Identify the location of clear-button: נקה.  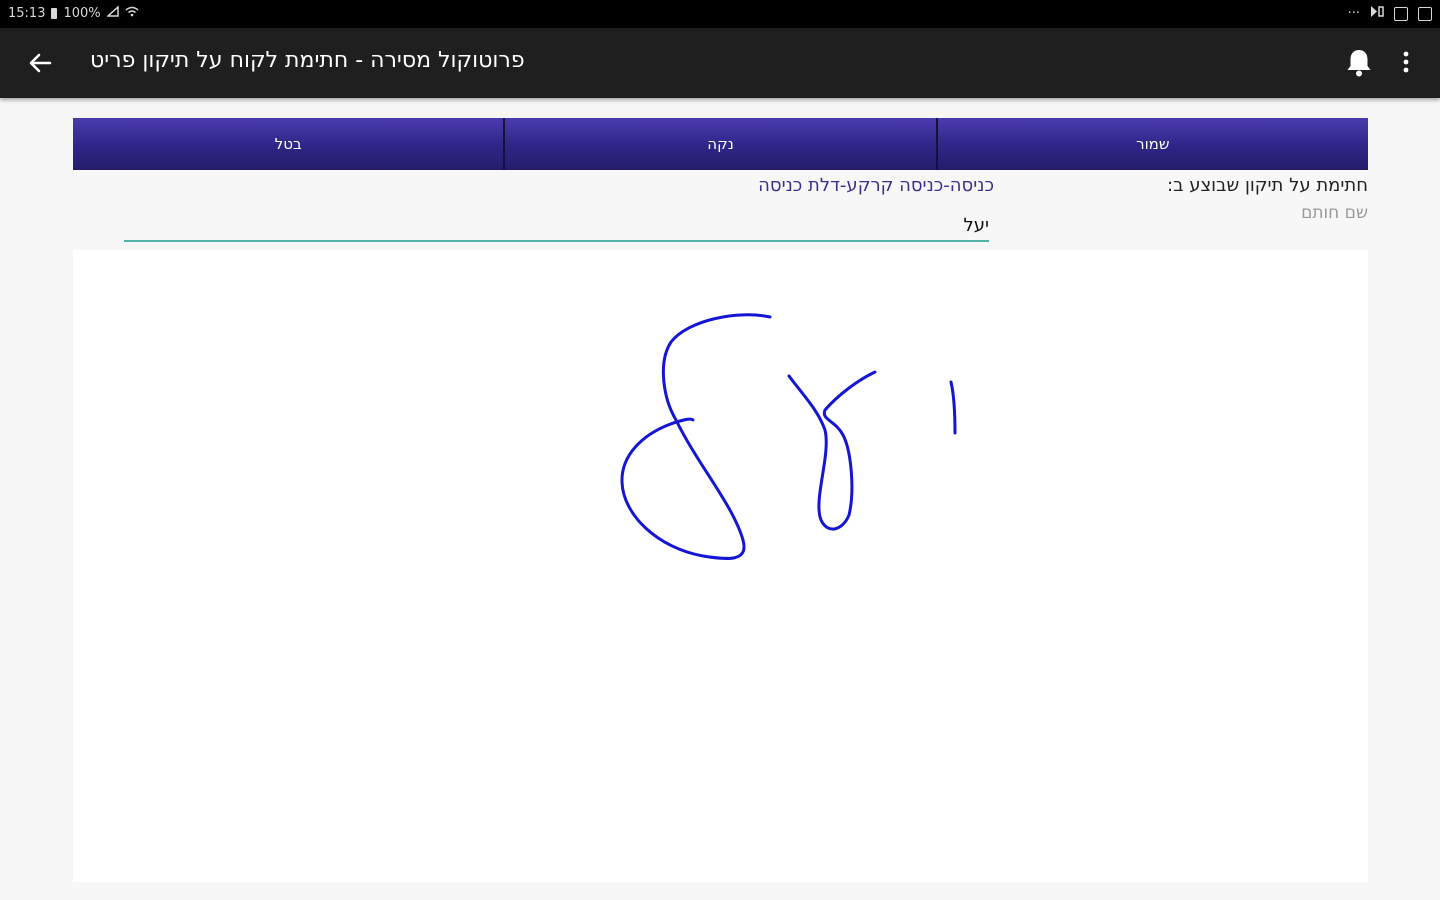
(721, 144).